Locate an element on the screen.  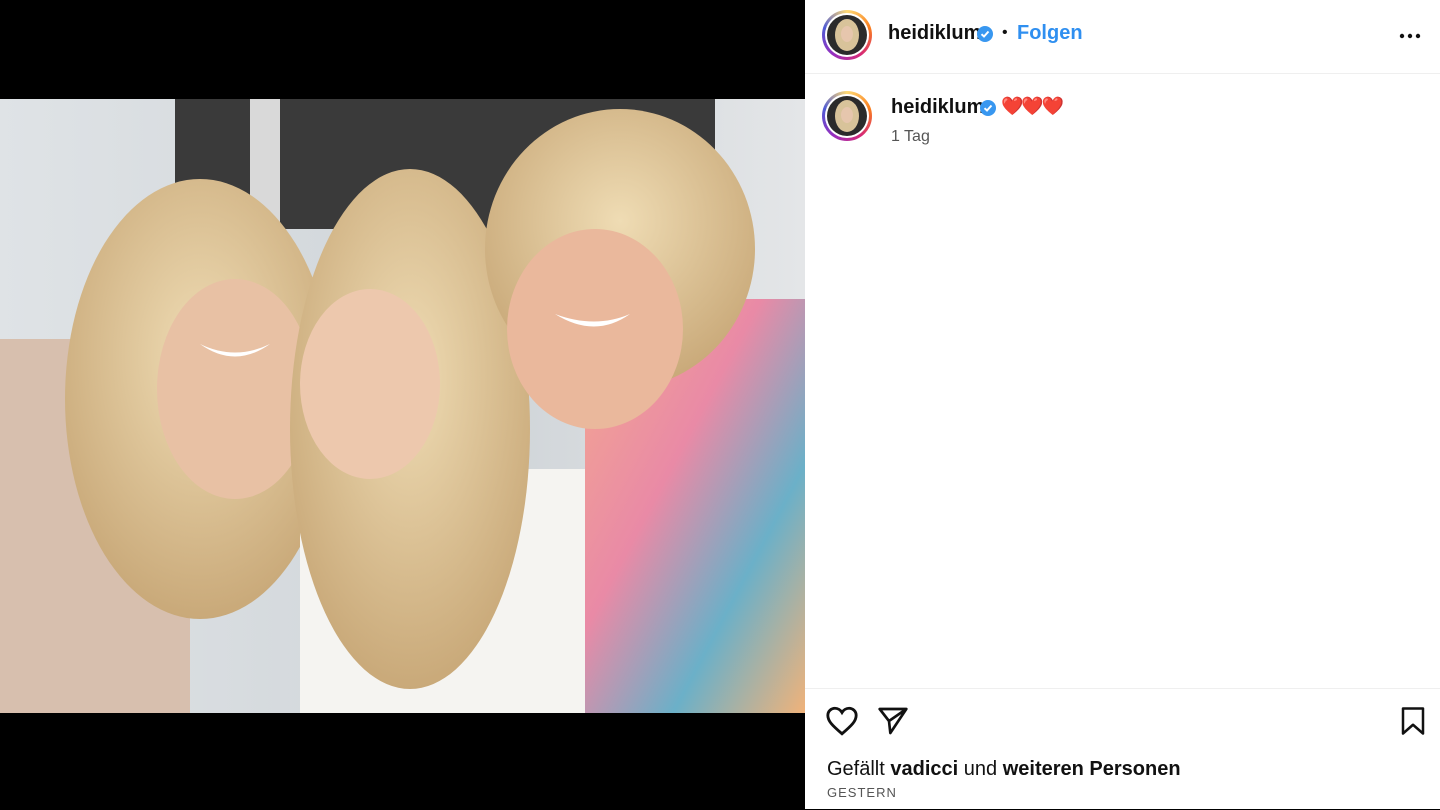
likes-summary: Gefällt vadicci und weiteren Personen is located at coordinates (1004, 769).